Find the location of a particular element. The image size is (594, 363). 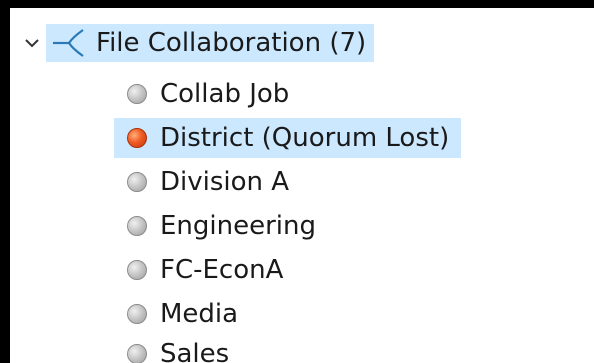

tree-item: Collab Job is located at coordinates (207, 94).